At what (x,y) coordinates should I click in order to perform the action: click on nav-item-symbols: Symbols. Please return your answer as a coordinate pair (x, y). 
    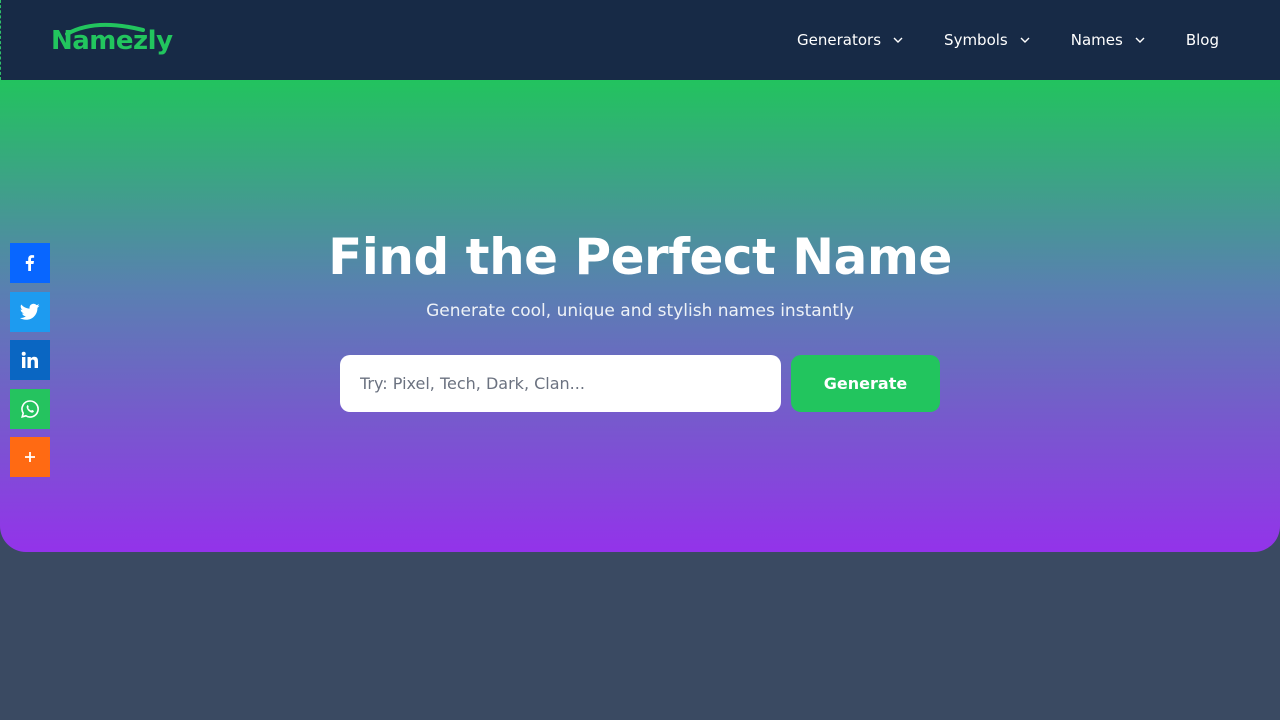
    Looking at the image, I should click on (987, 40).